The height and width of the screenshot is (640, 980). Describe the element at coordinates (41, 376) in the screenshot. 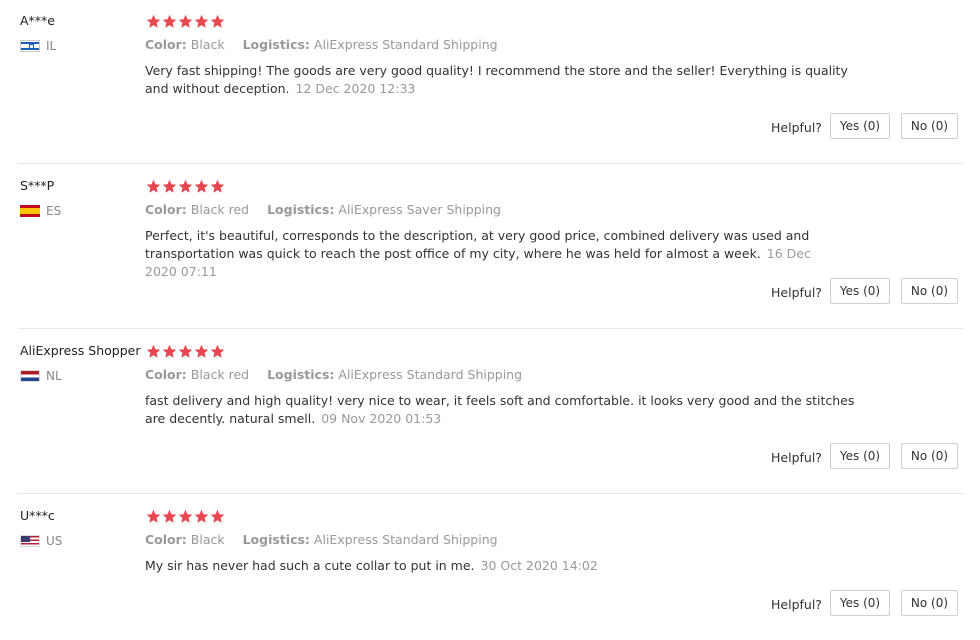

I see `reviewer-country: NL` at that location.